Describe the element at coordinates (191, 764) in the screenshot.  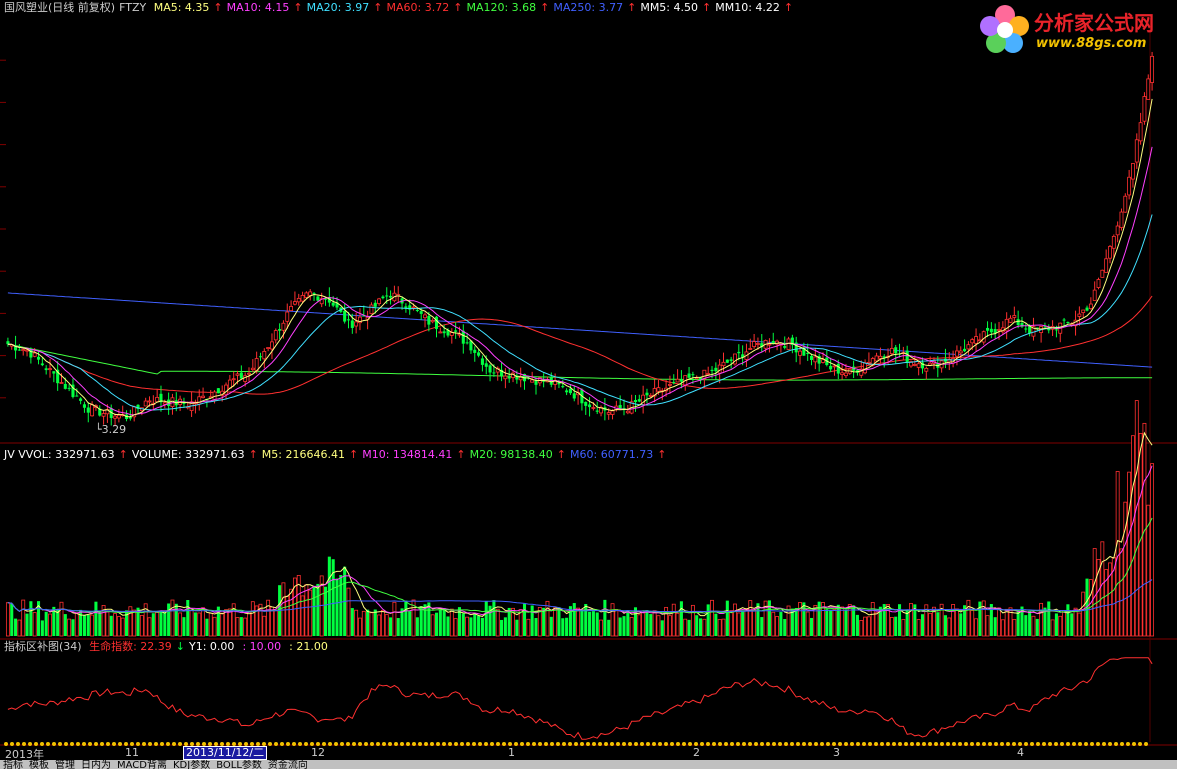
I see `bottom-tab-5: KDJ参数` at that location.